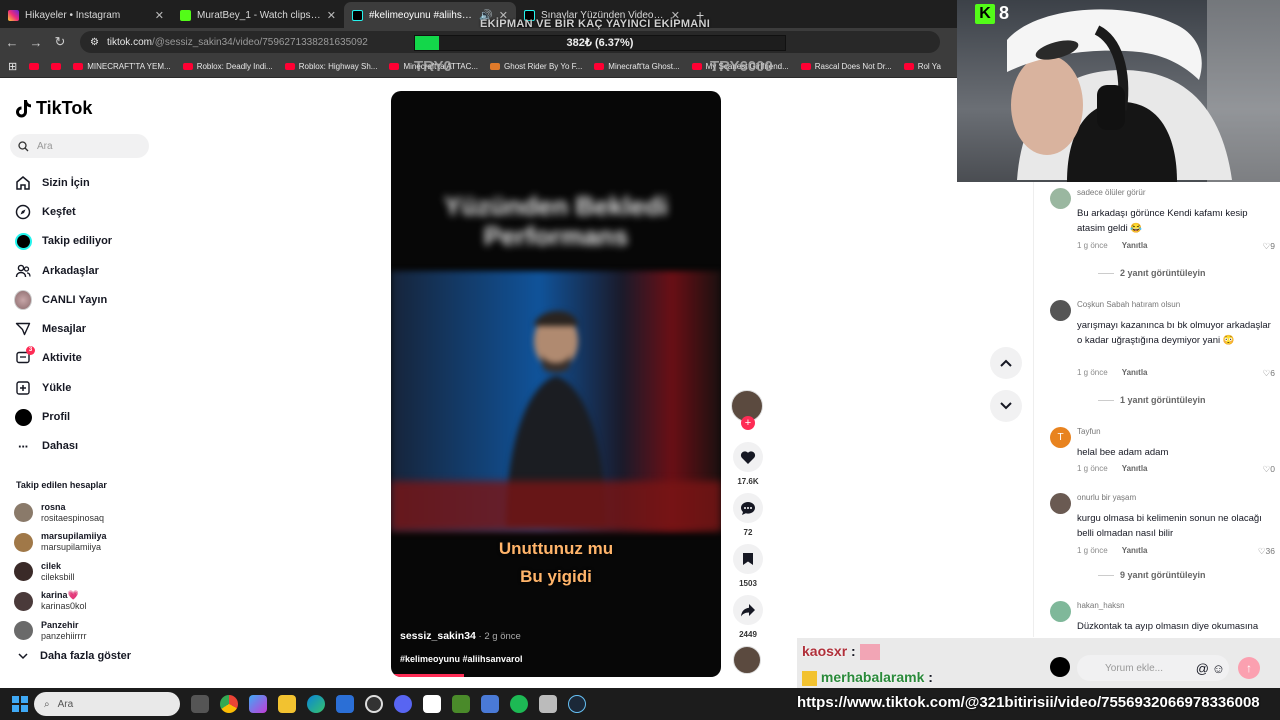  I want to click on next-video-button, so click(1006, 406).